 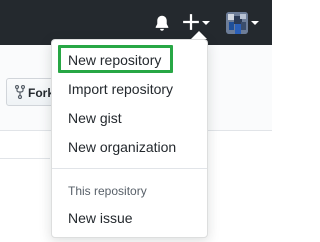 I want to click on menu-section-header: This repository, so click(x=107, y=191).